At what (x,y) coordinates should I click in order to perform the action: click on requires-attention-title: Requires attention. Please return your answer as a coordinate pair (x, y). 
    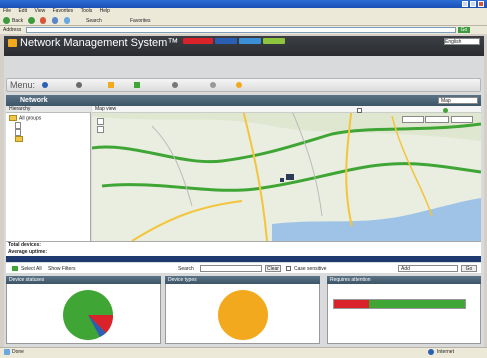
    Looking at the image, I should click on (404, 280).